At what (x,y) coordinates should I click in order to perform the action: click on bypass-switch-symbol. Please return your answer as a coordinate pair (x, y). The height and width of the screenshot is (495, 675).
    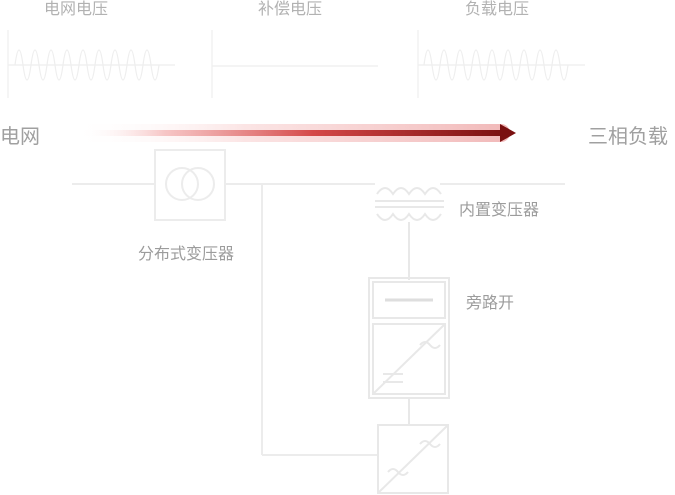
    Looking at the image, I should click on (409, 338).